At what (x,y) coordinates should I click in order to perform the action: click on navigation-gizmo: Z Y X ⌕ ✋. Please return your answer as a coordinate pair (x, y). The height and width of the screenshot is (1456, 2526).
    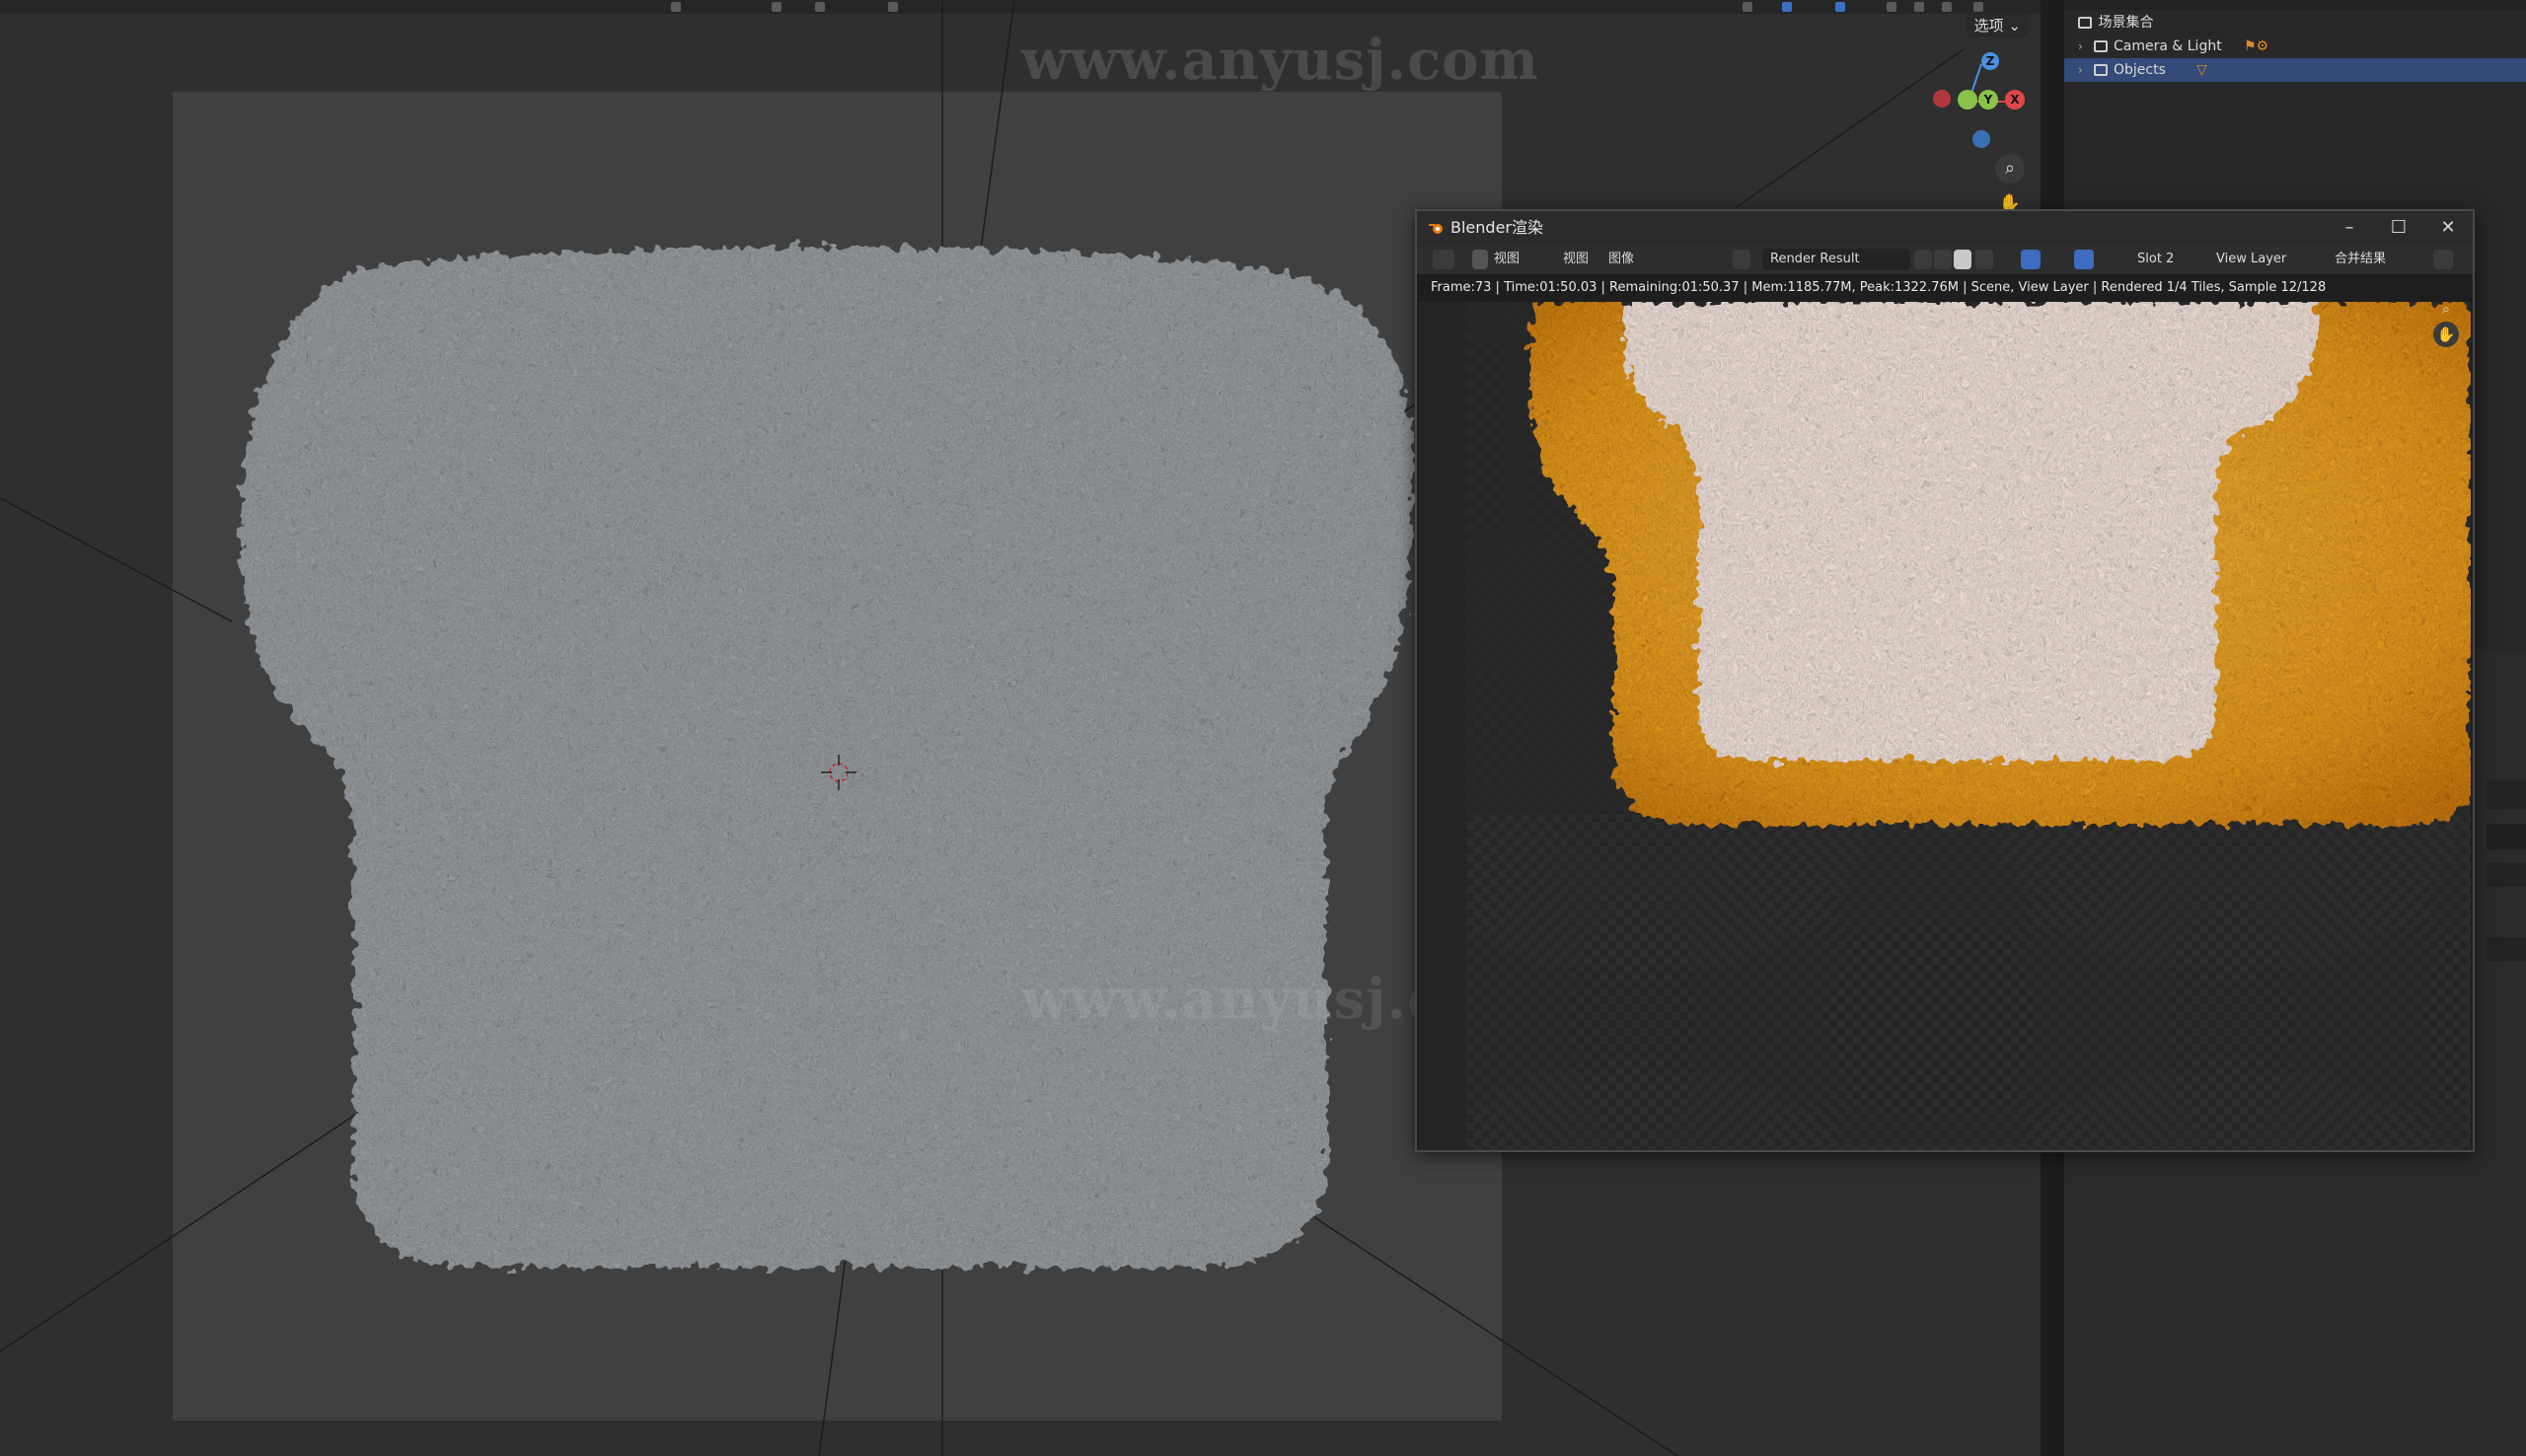
    Looking at the image, I should click on (1977, 131).